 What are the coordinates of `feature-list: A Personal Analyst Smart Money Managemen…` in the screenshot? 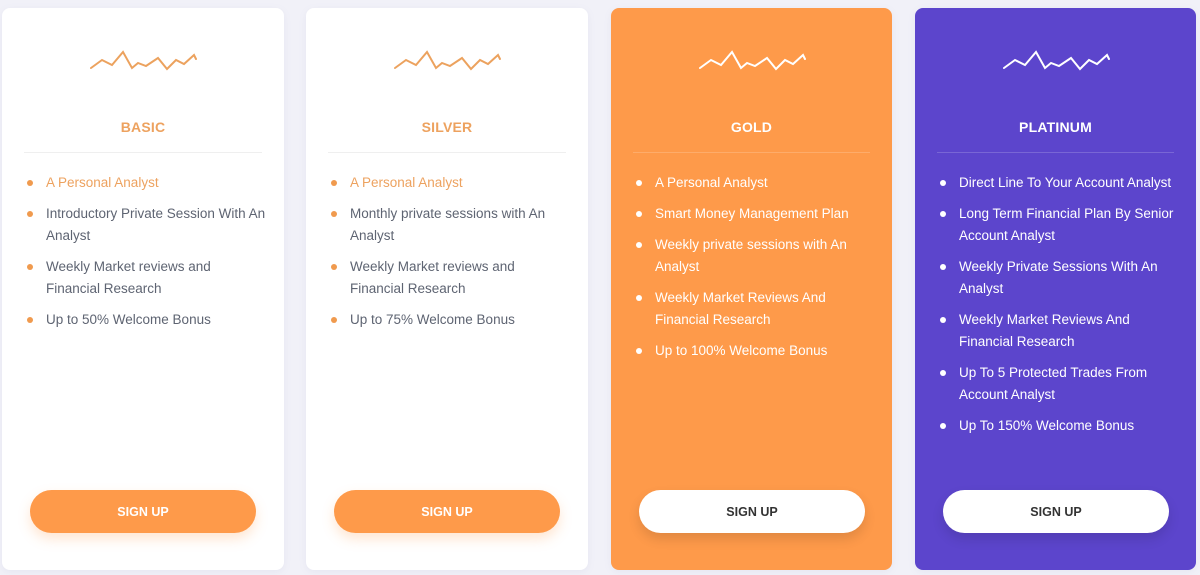 It's located at (753, 271).